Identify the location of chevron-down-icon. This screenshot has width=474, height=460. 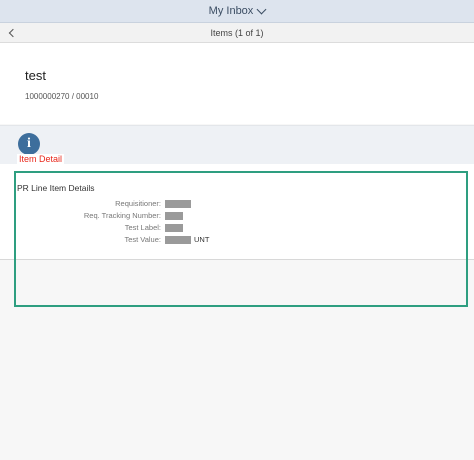
(261, 9).